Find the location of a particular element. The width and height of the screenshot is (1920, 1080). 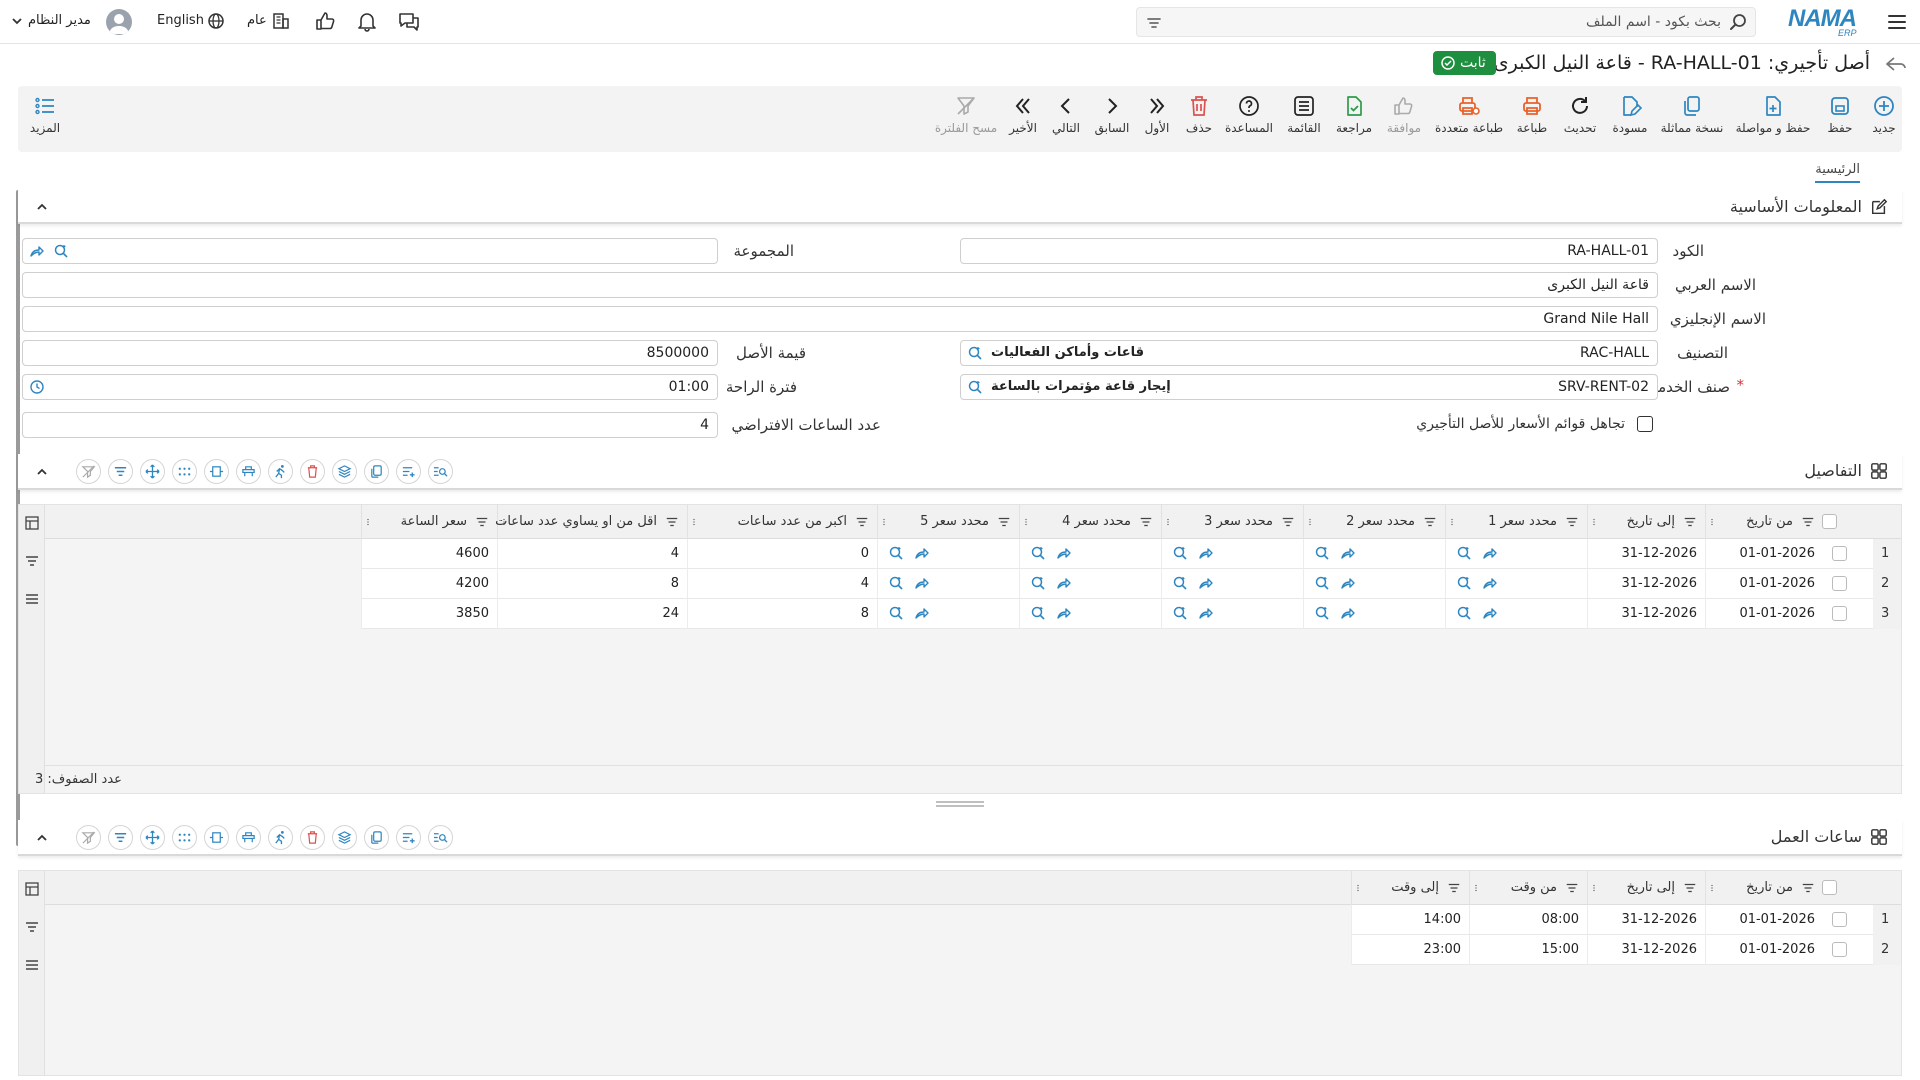

chevron-up-icon is located at coordinates (42, 472).